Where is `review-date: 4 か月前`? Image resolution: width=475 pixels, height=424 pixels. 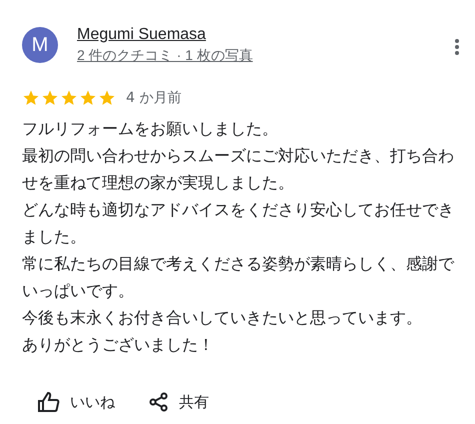
review-date: 4 か月前 is located at coordinates (154, 98).